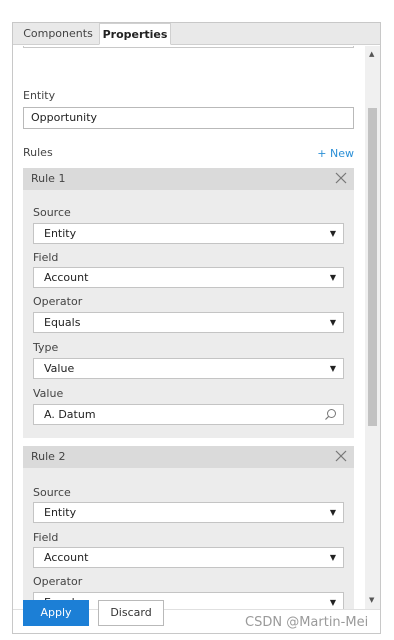 The width and height of the screenshot is (394, 640). Describe the element at coordinates (62, 322) in the screenshot. I see `operator-value: Equals` at that location.